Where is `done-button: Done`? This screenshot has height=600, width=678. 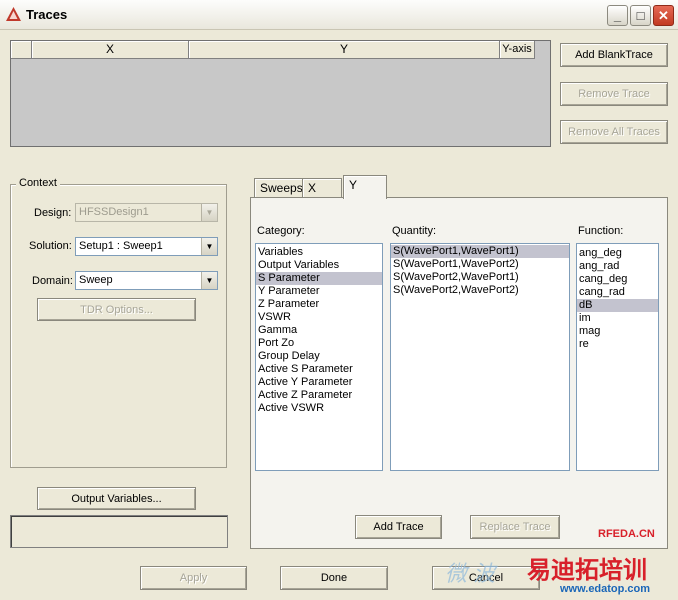 done-button: Done is located at coordinates (334, 578).